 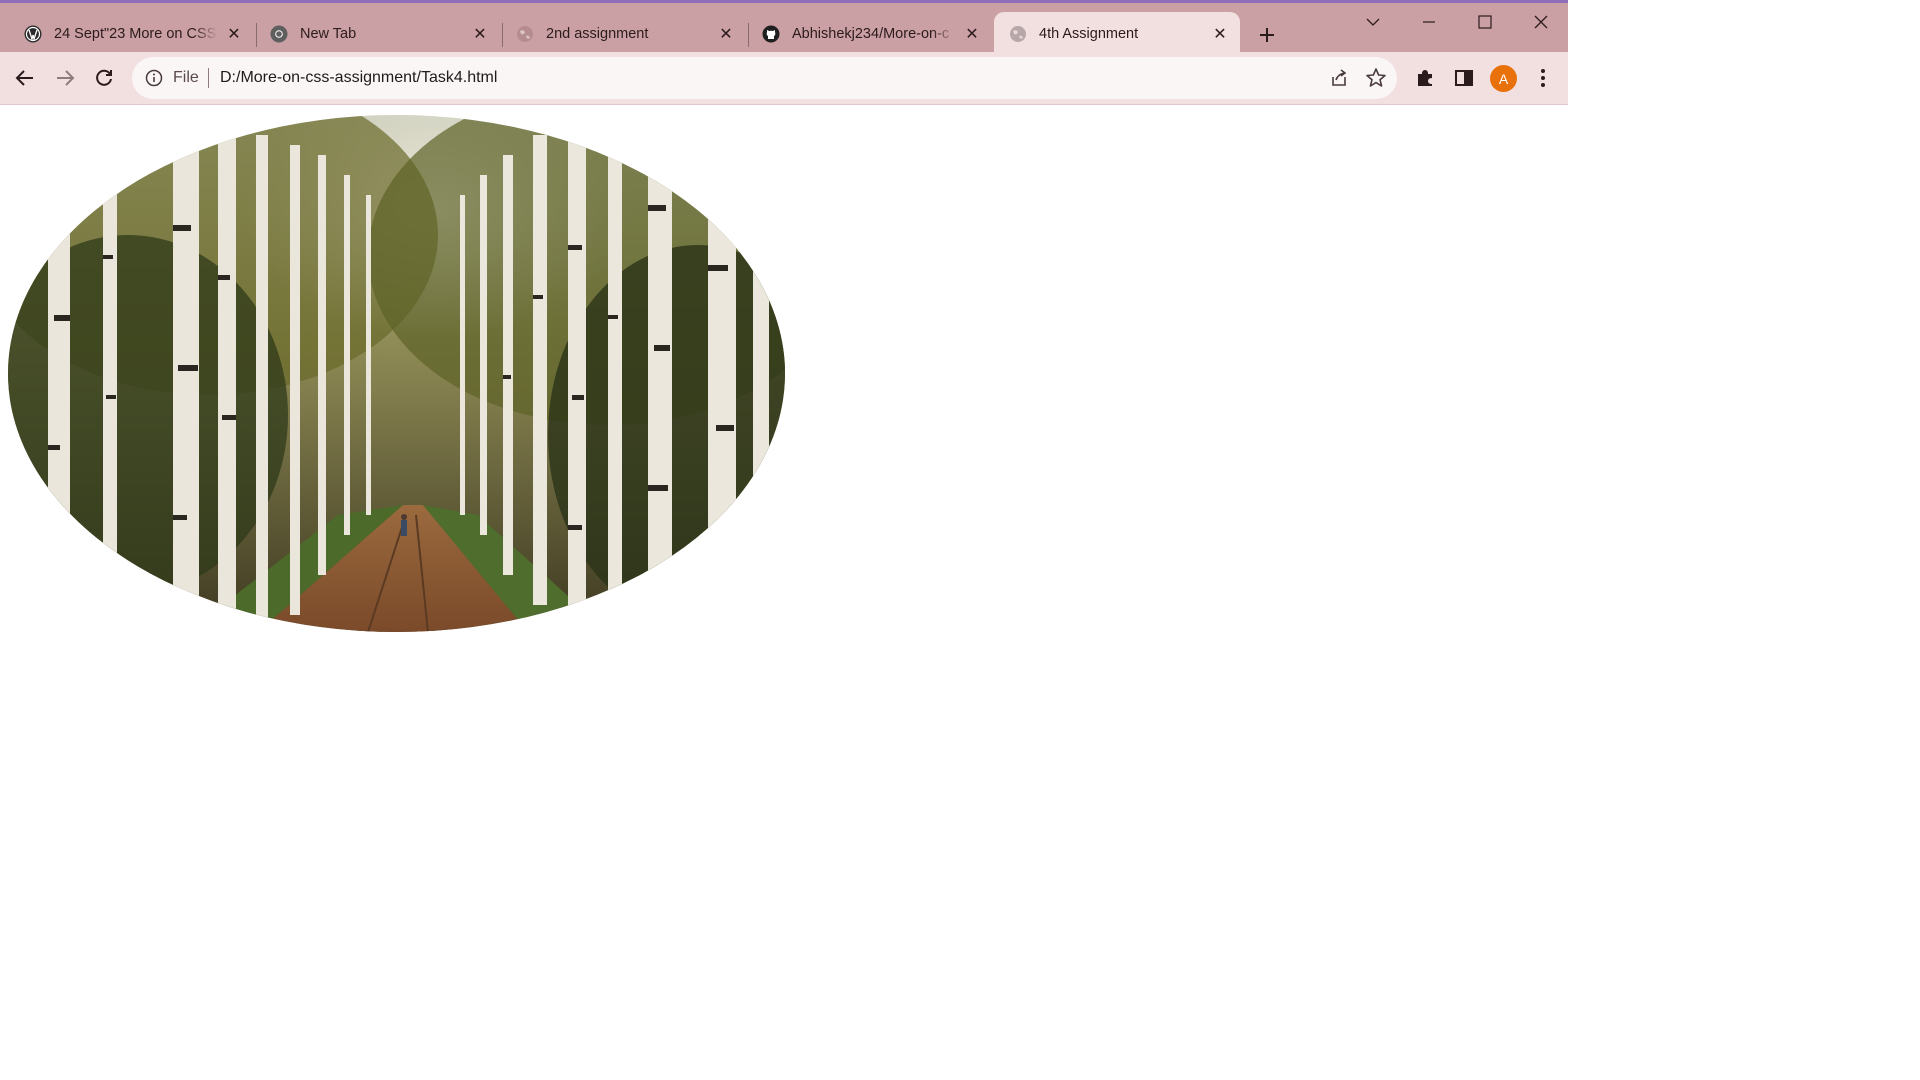 I want to click on tab-wordpress: 24 Sept"23 More on CSS ✕, so click(x=129, y=33).